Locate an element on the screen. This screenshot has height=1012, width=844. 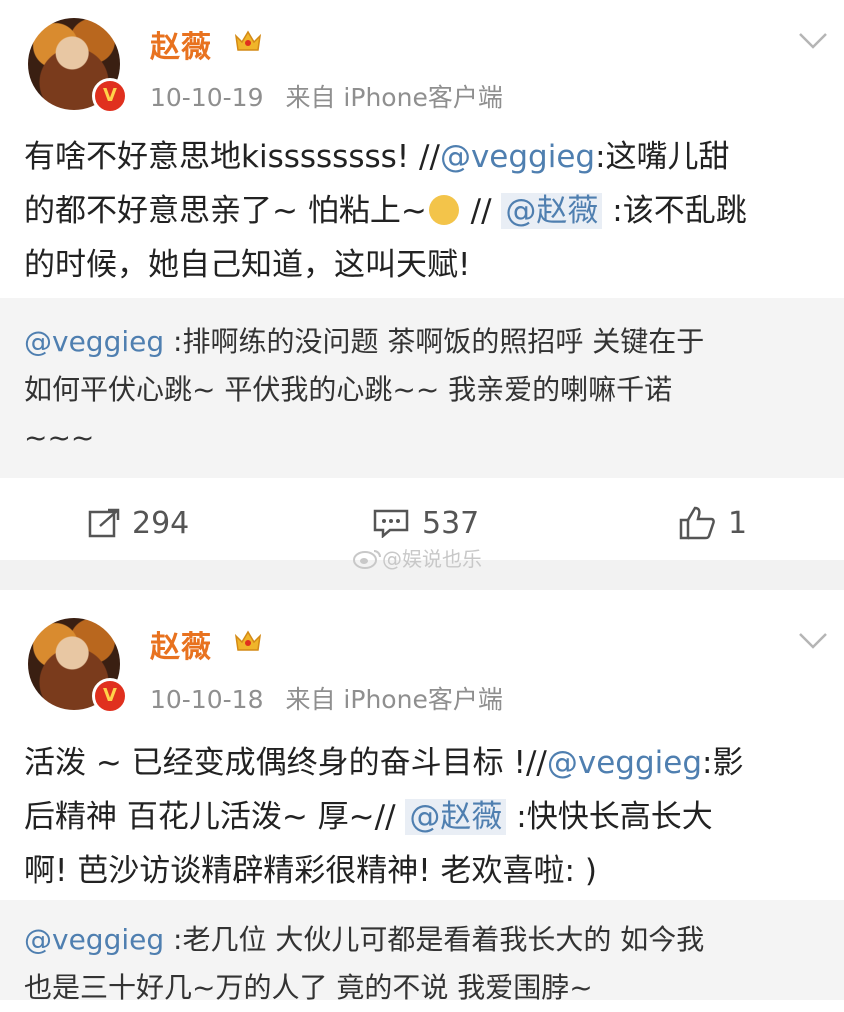
retweet-line: 如何平伏心跳~ 平伏我的心跳~~ 我亲爱的喇嘛千诺 is located at coordinates (348, 389).